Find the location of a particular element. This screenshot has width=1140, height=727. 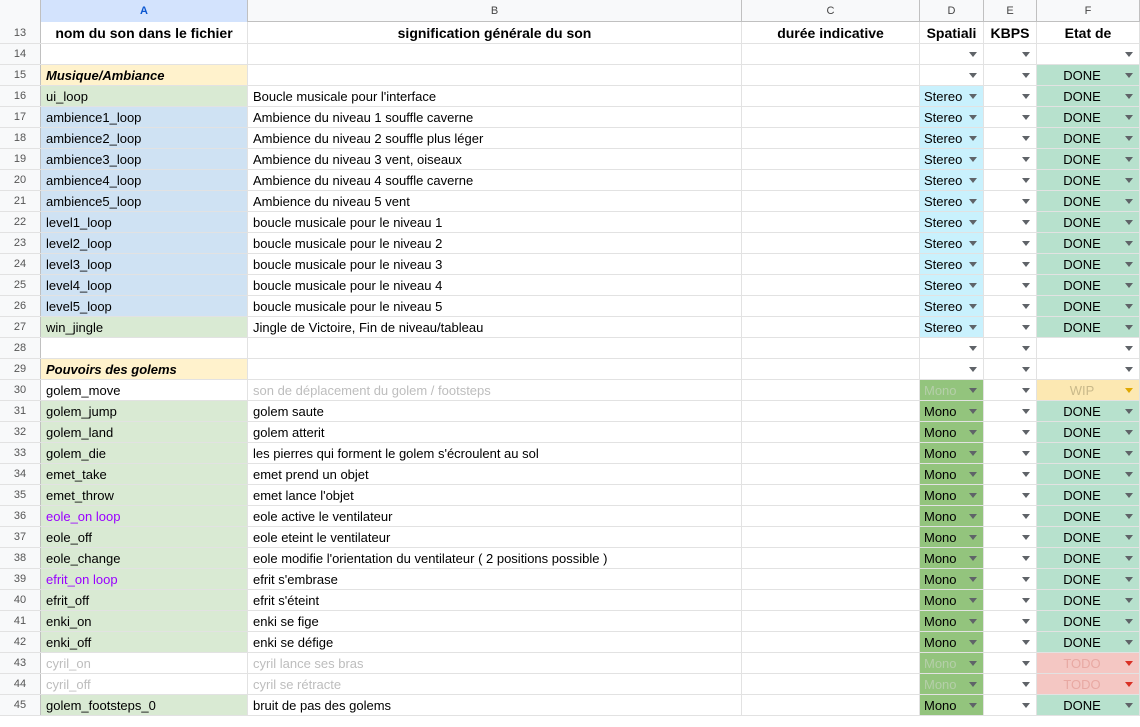

sound-name-cell: golem_land is located at coordinates (144, 432).